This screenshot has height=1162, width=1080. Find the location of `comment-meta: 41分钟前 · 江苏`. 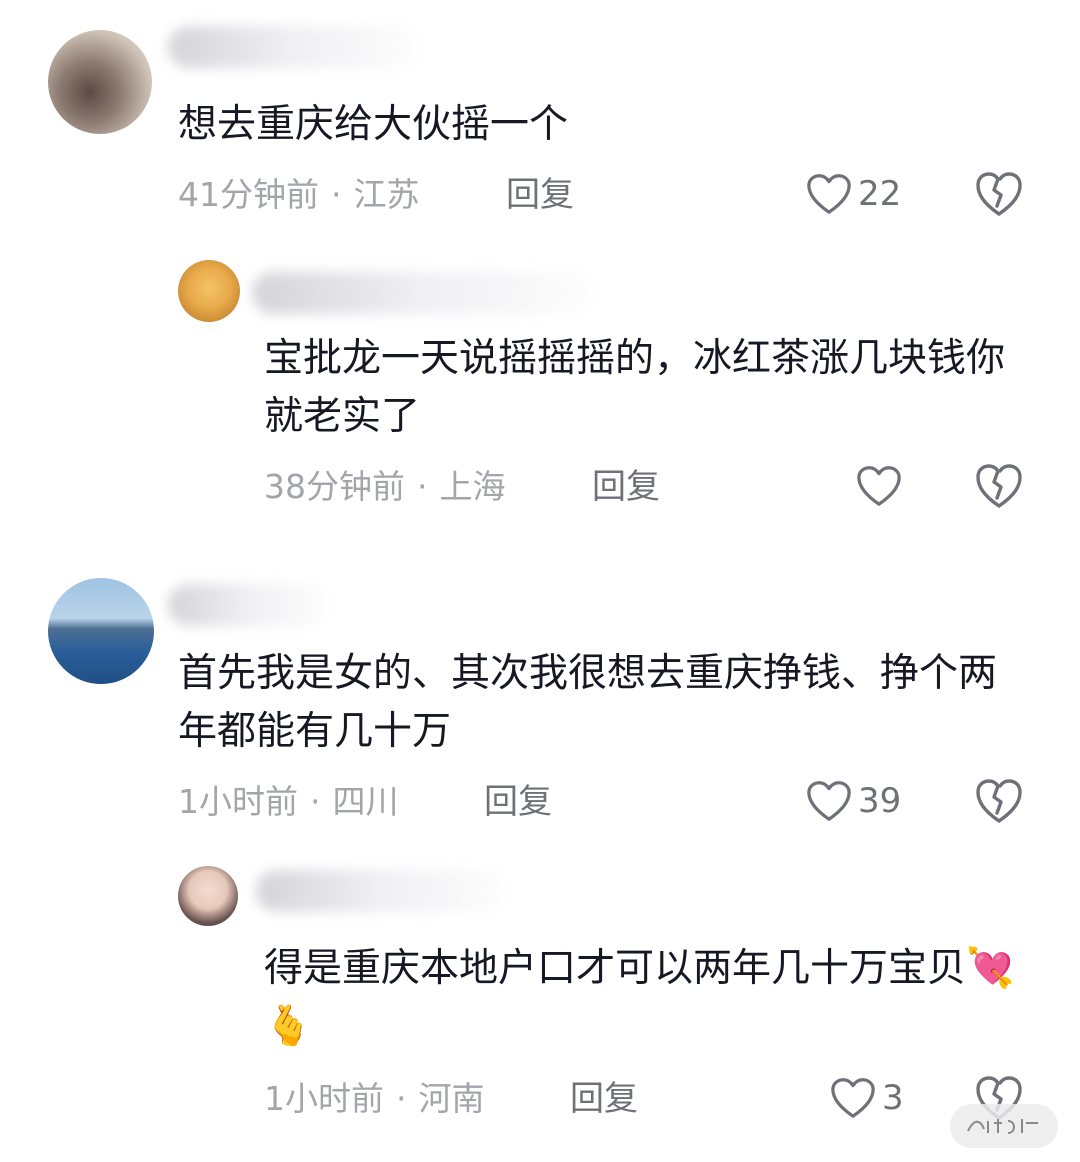

comment-meta: 41分钟前 · 江苏 is located at coordinates (299, 195).